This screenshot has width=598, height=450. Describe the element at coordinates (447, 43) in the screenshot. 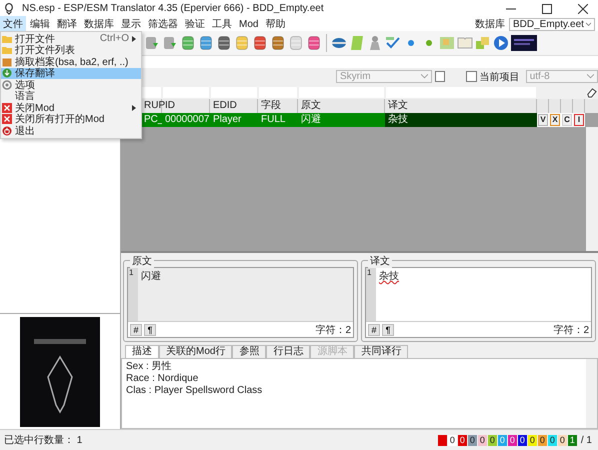

I see `map-icon` at that location.